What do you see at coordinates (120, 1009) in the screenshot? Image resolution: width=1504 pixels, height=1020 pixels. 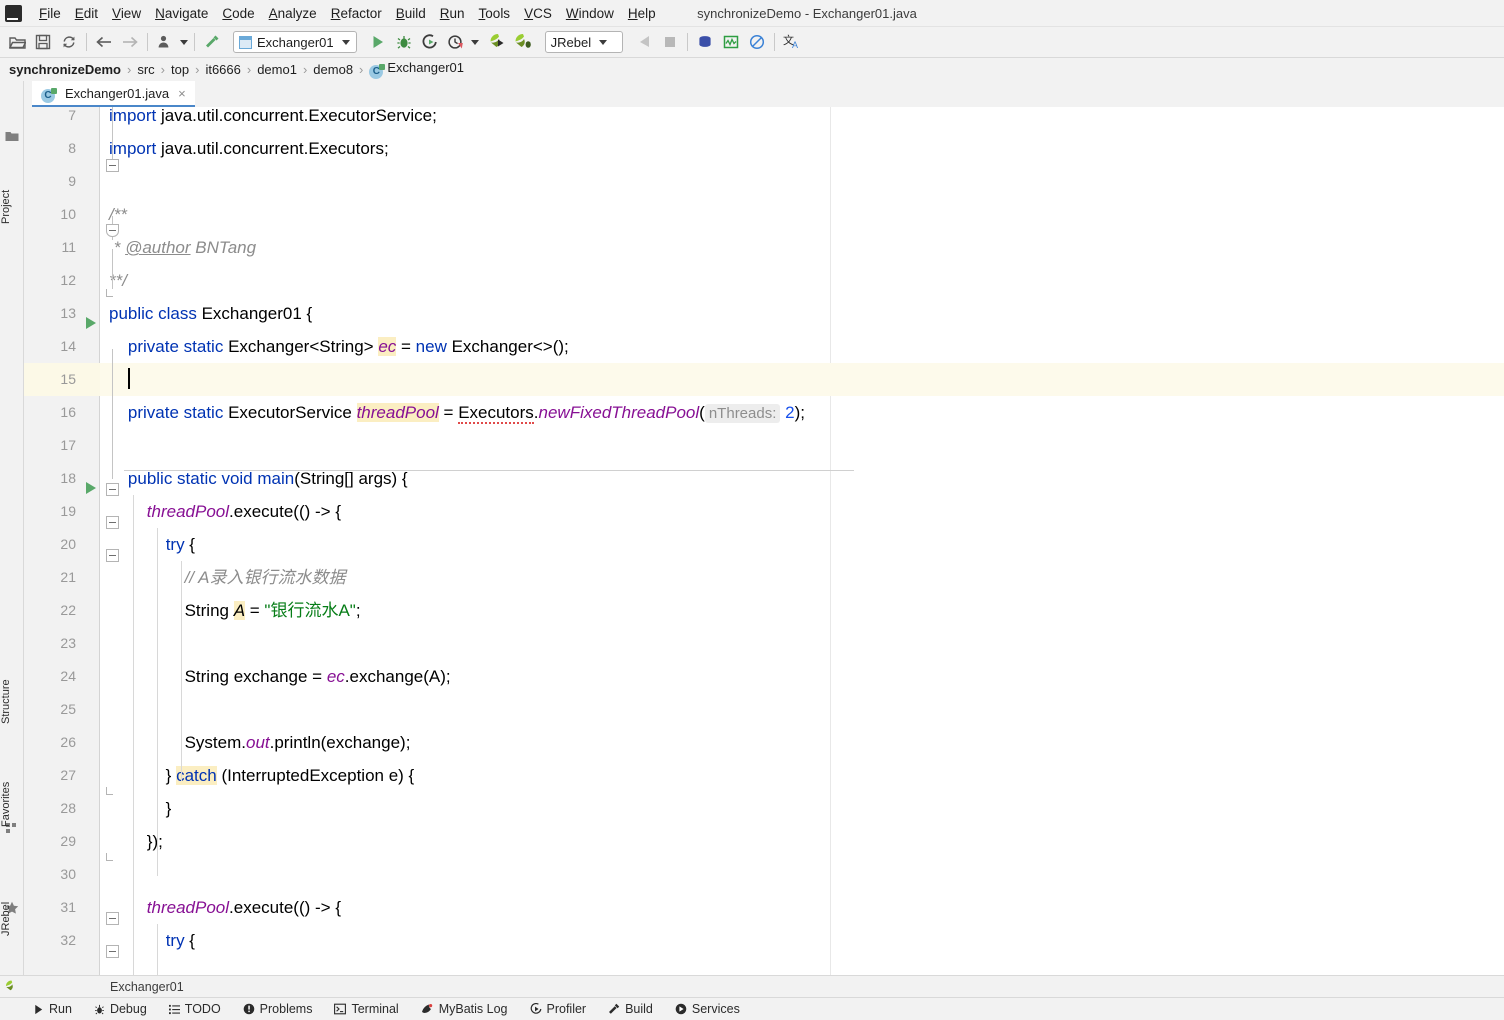 I see `status-tool-debug: Debug` at bounding box center [120, 1009].